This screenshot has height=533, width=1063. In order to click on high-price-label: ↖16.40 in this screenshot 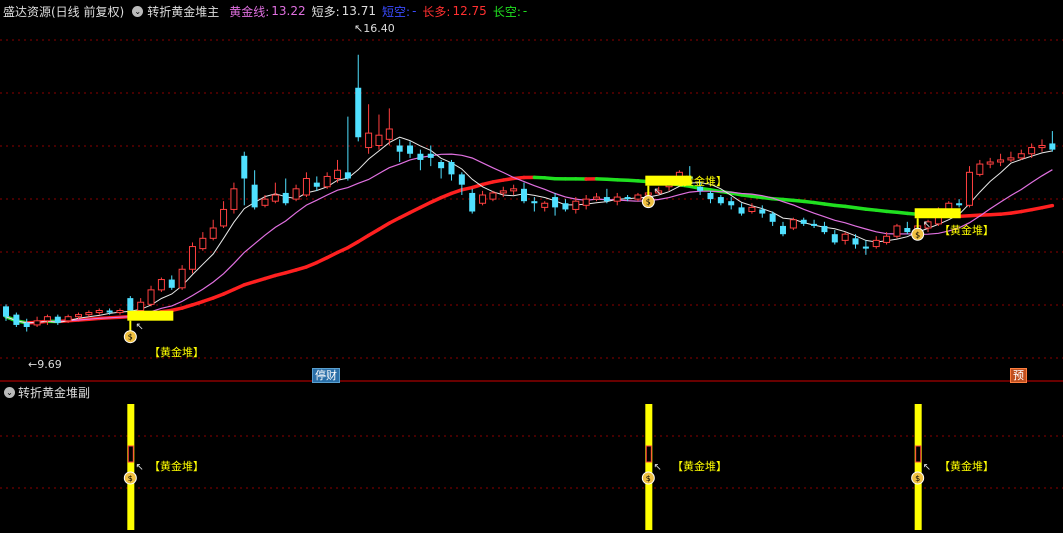, I will do `click(374, 28)`.